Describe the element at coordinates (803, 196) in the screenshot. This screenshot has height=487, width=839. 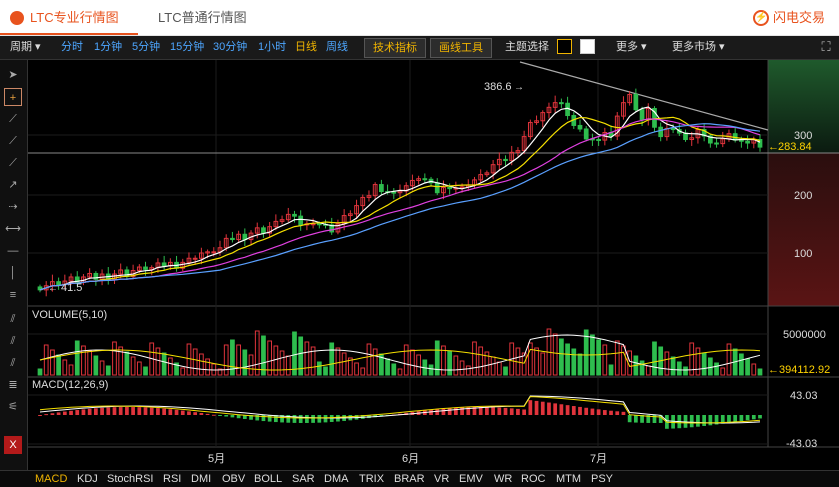
I see `price-tick-200: 200` at that location.